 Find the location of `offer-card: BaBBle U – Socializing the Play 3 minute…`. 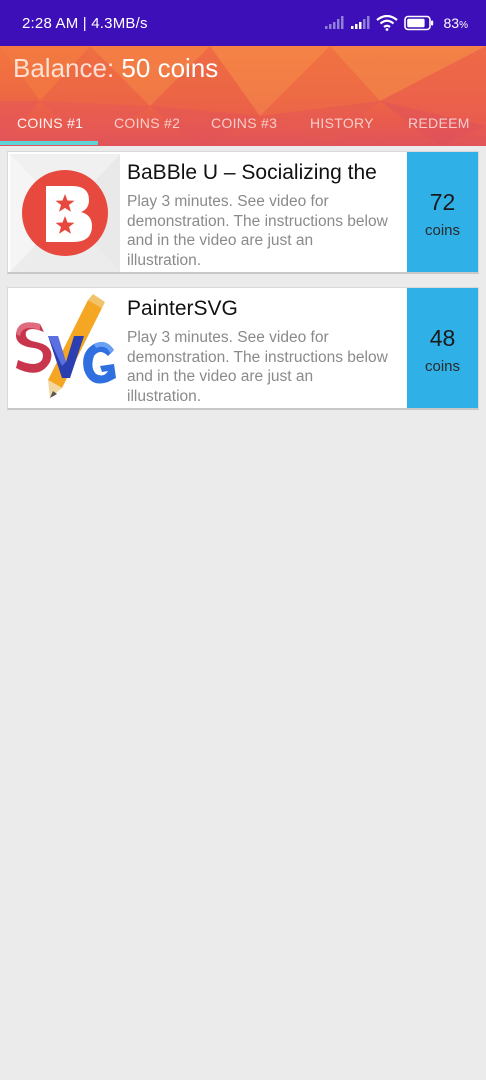

offer-card: BaBBle U – Socializing the Play 3 minute… is located at coordinates (243, 212).